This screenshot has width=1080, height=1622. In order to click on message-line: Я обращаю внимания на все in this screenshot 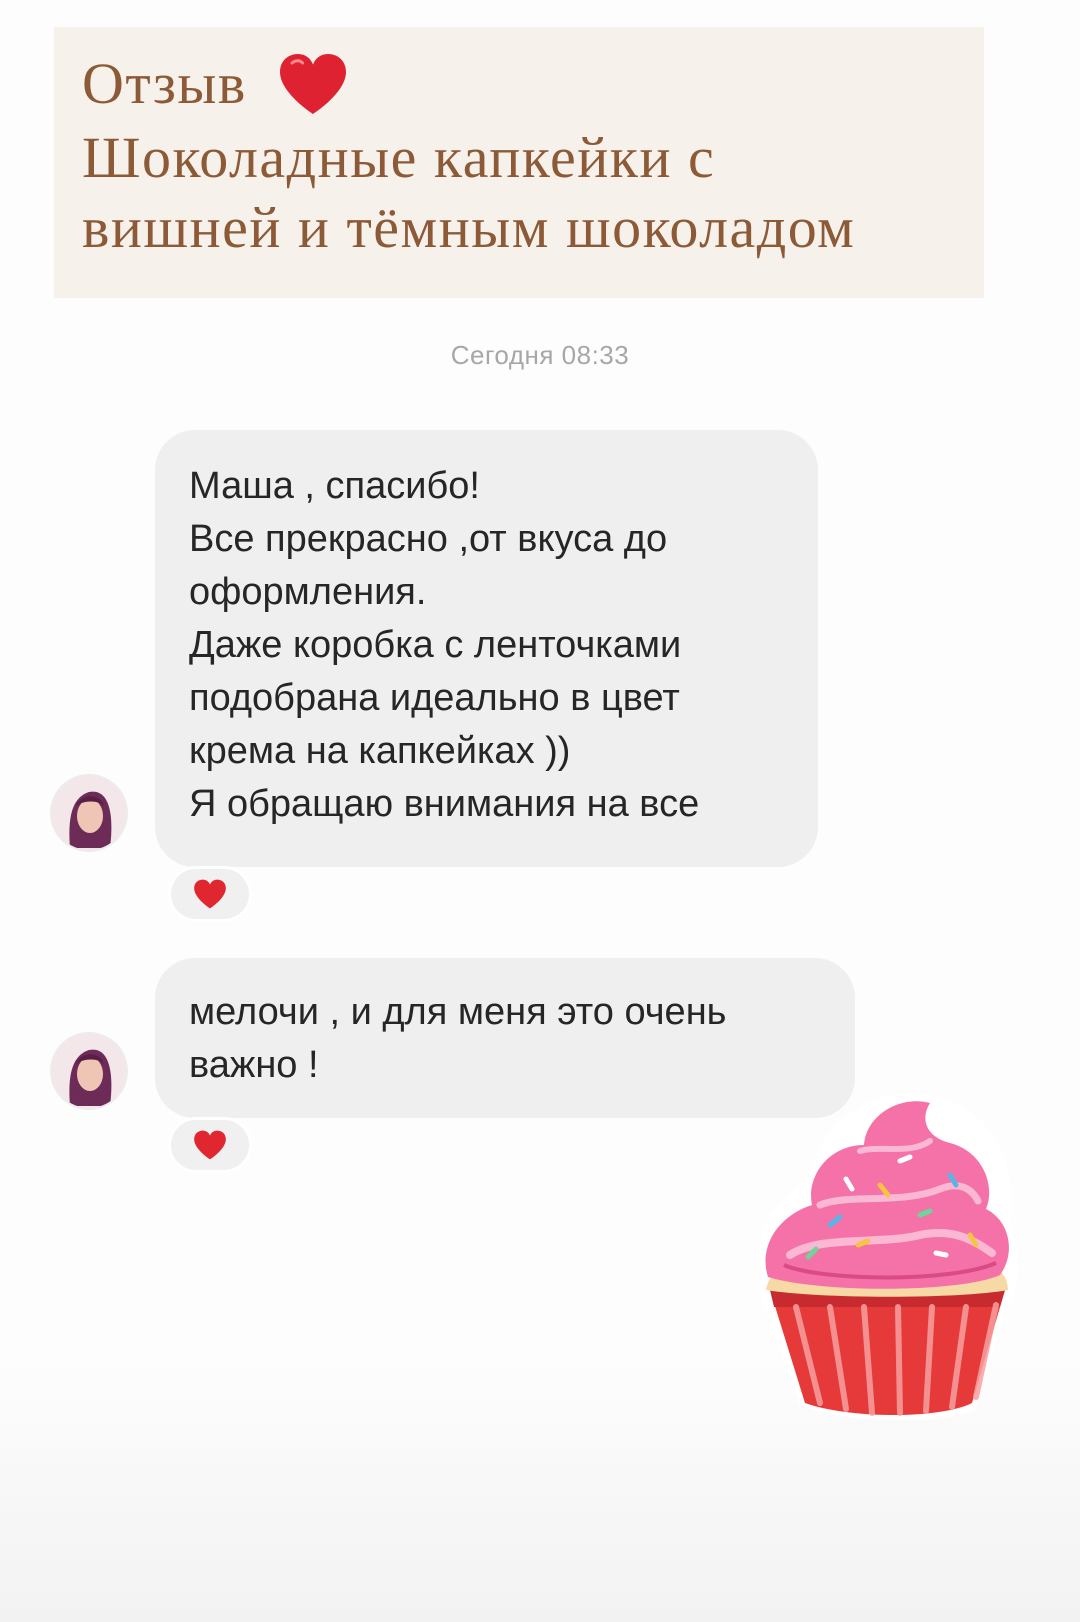, I will do `click(444, 804)`.